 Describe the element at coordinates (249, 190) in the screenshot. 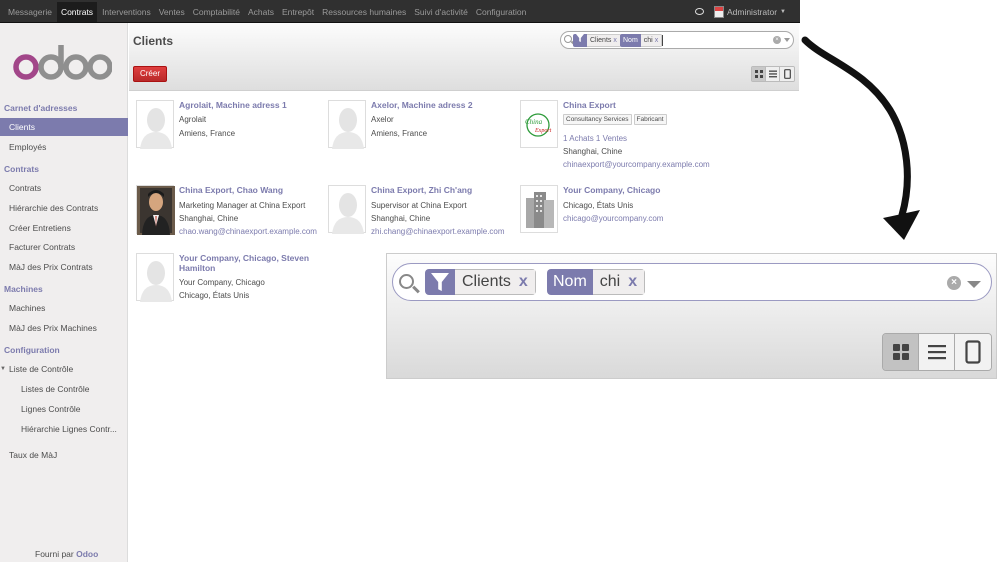

I see `card-name: China Export, Chao Wang` at that location.